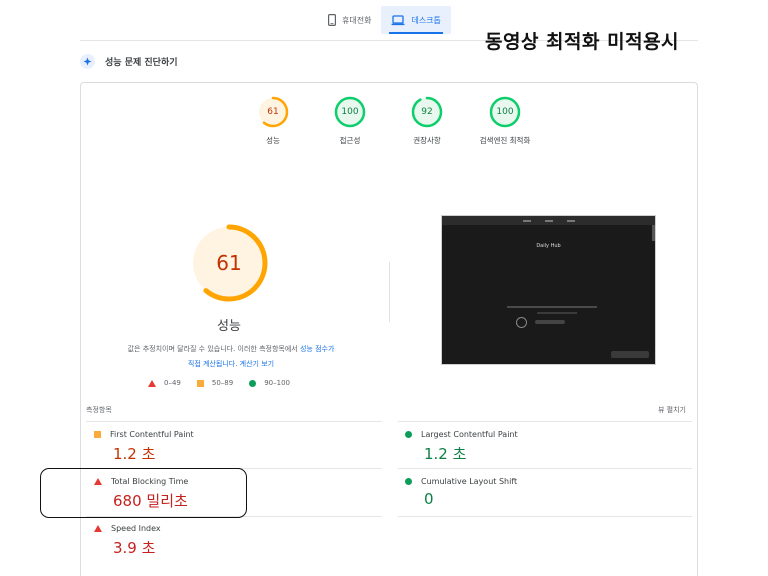 Image resolution: width=768 pixels, height=576 pixels. What do you see at coordinates (505, 121) in the screenshot?
I see `category-gauge-seo: 100 검색엔진 최적화` at bounding box center [505, 121].